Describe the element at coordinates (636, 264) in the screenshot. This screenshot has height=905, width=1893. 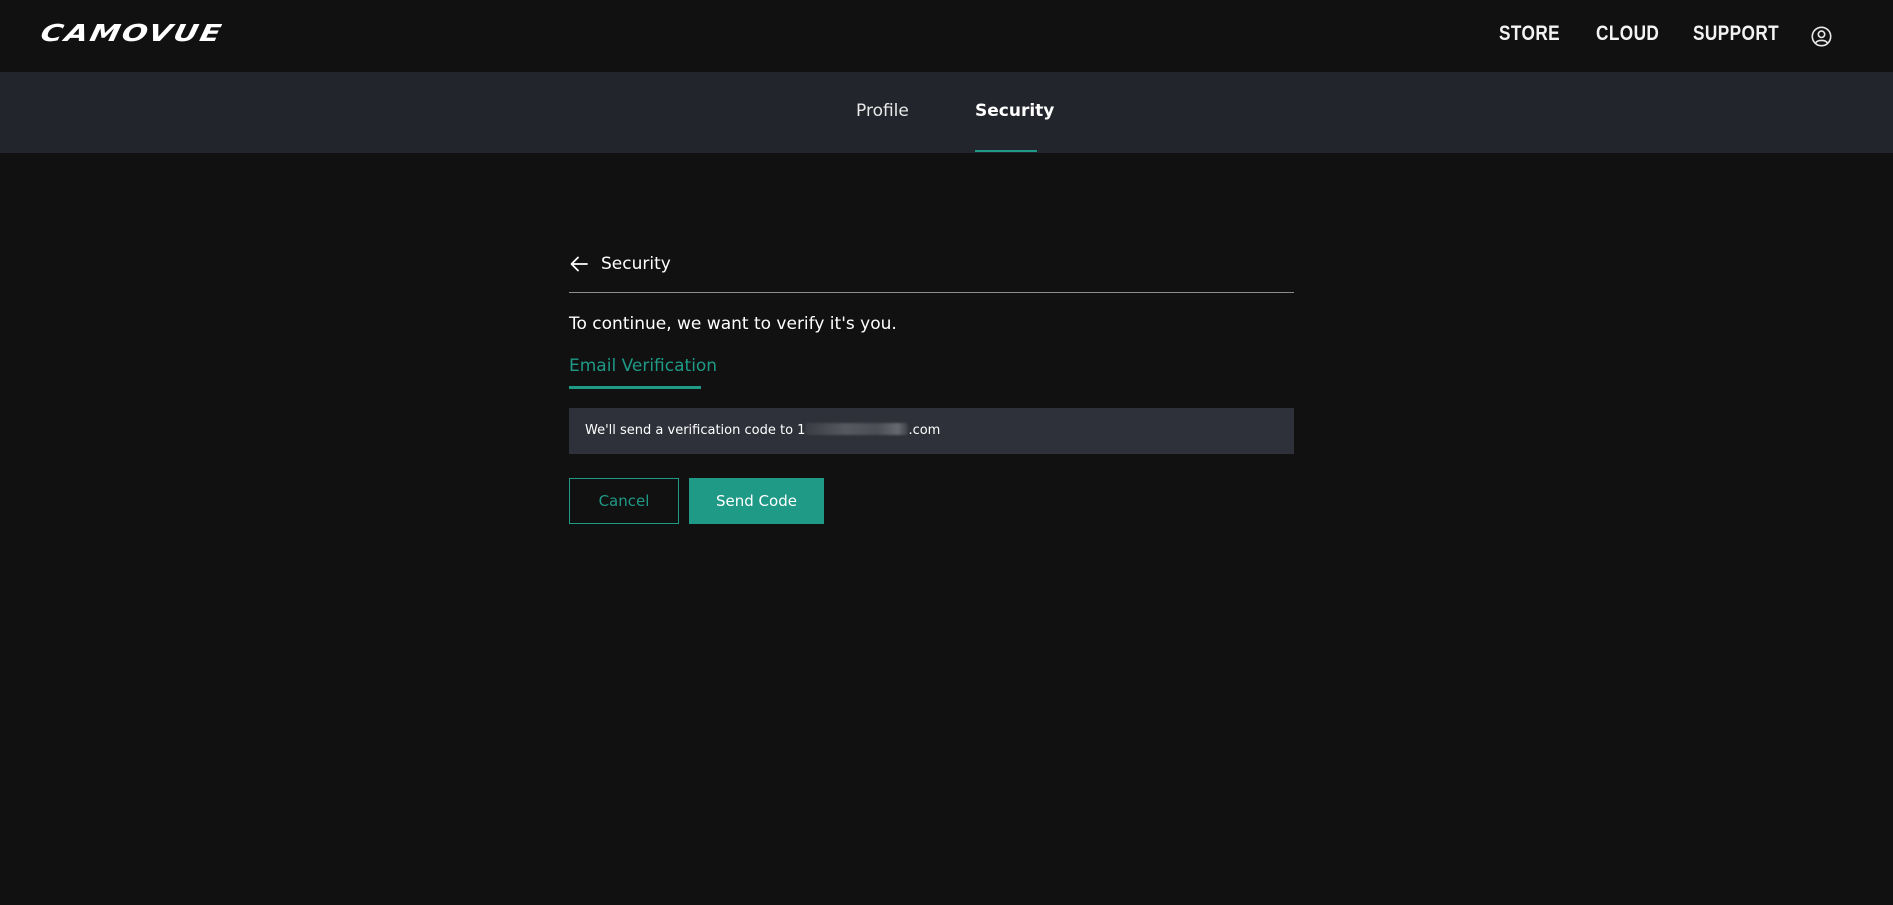
I see `section-title: Security` at that location.